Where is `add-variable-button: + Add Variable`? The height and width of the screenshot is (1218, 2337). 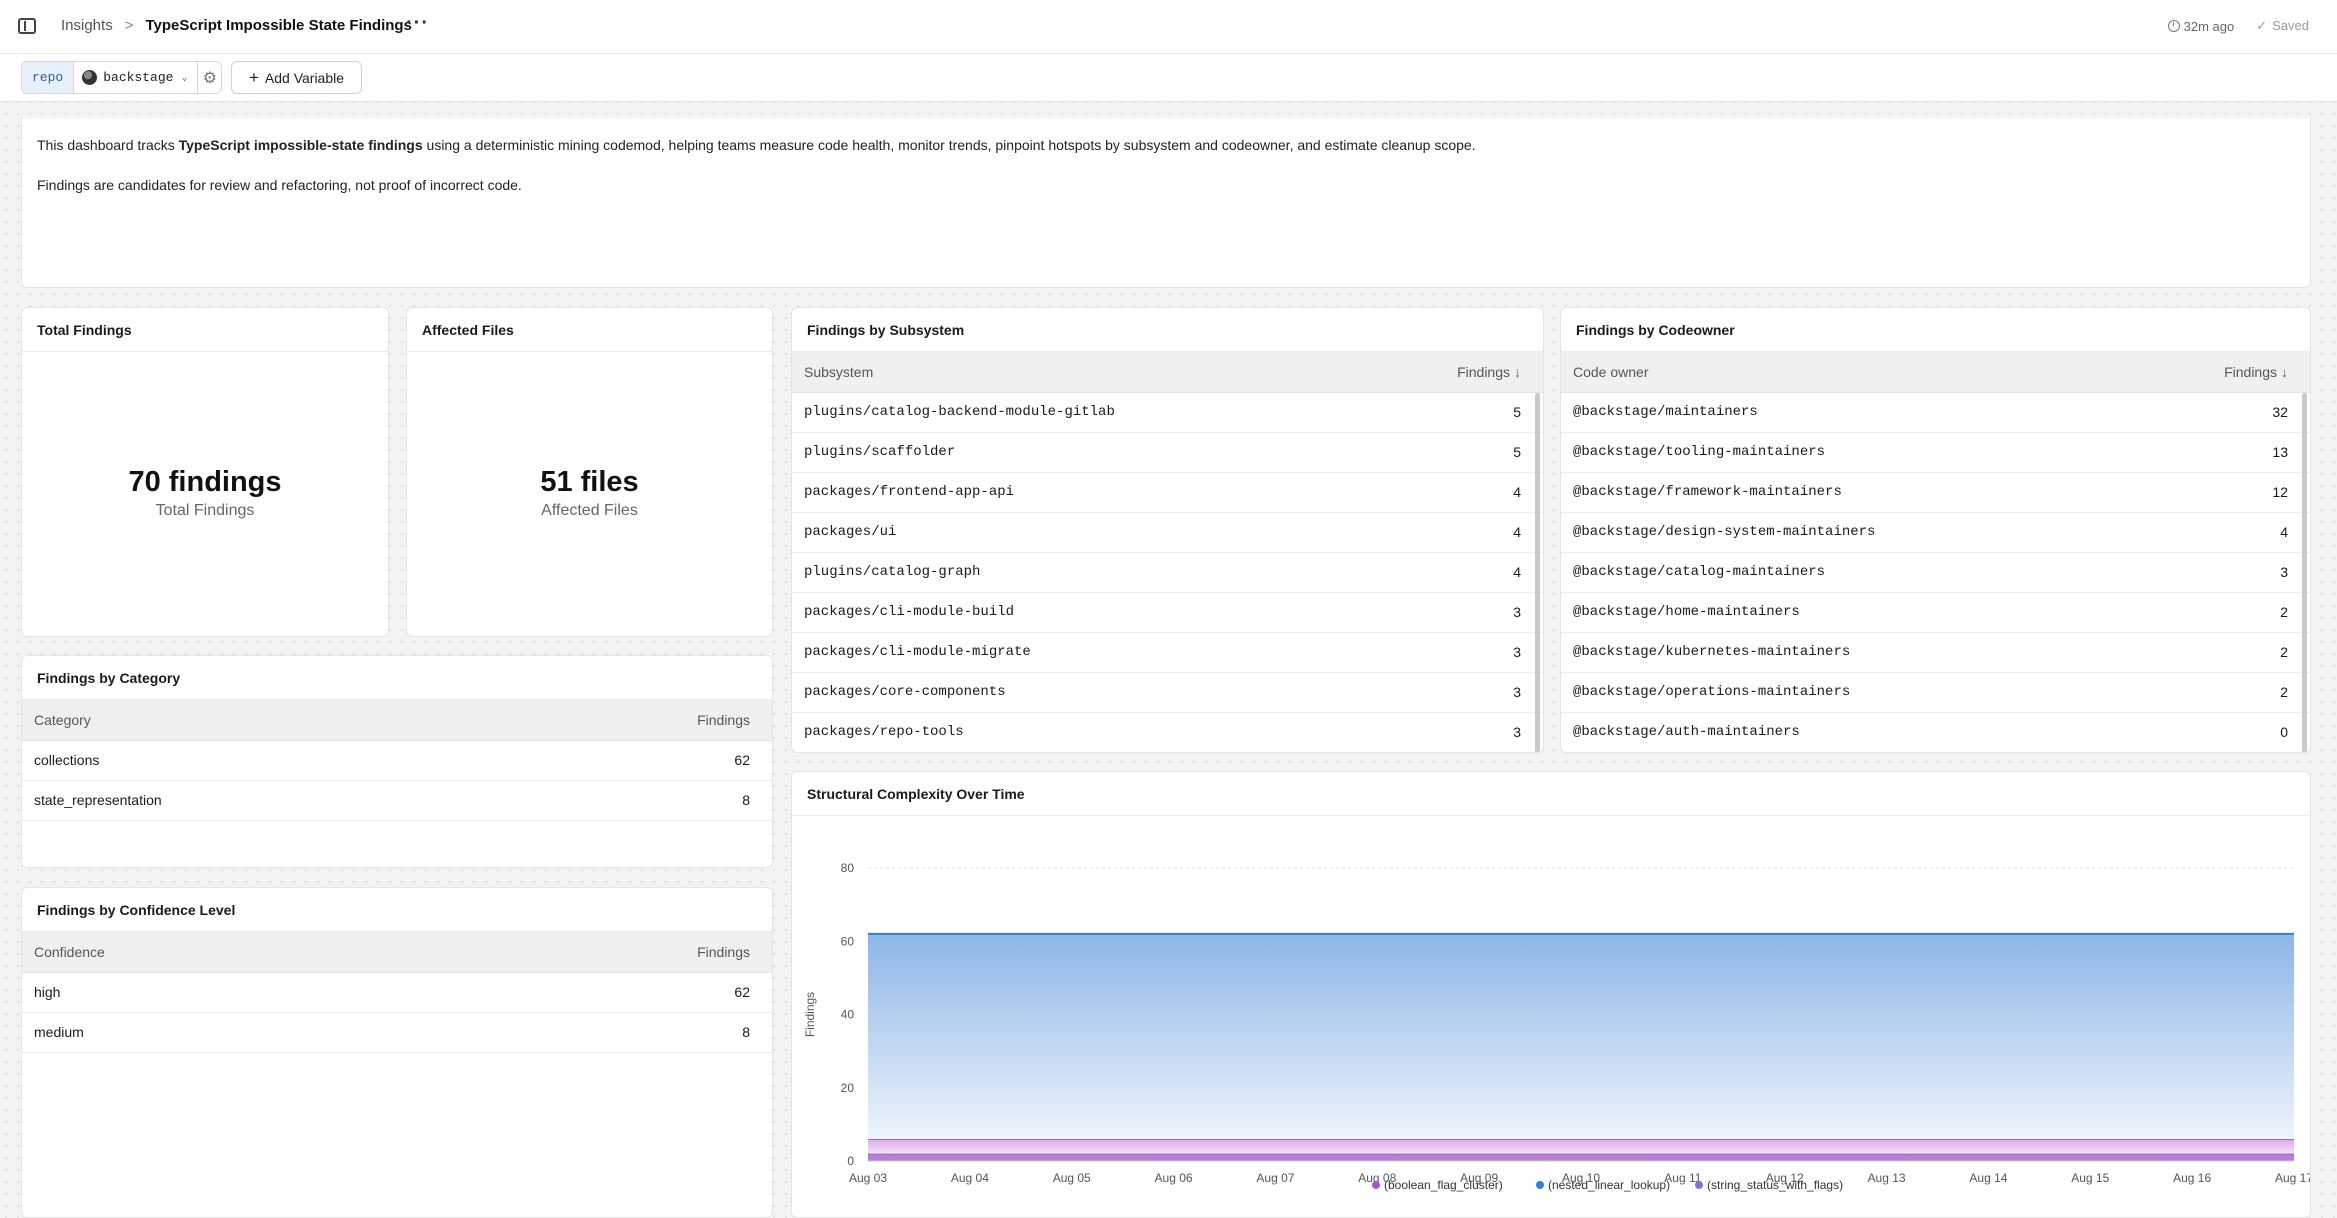
add-variable-button: + Add Variable is located at coordinates (296, 77).